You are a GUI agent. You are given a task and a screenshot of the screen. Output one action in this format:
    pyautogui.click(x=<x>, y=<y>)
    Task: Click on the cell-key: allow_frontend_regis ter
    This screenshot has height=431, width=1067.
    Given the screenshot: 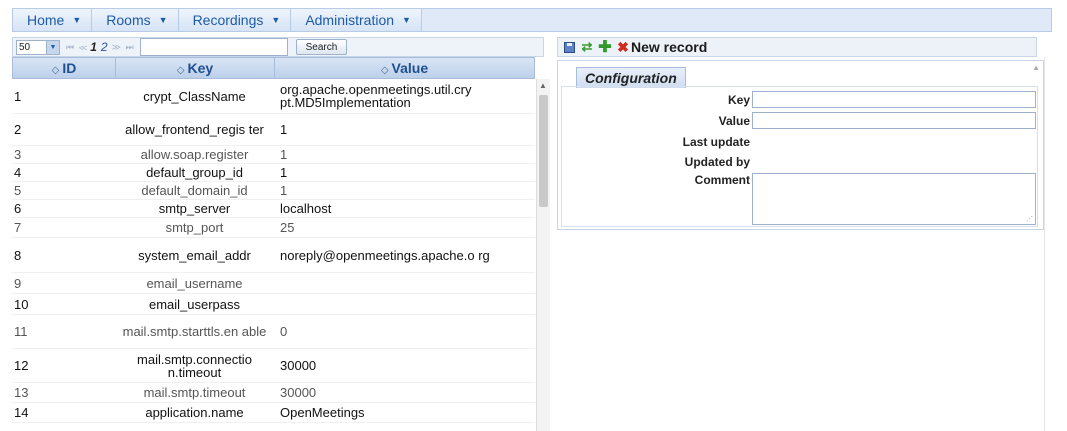 What is the action you would take?
    pyautogui.click(x=194, y=129)
    